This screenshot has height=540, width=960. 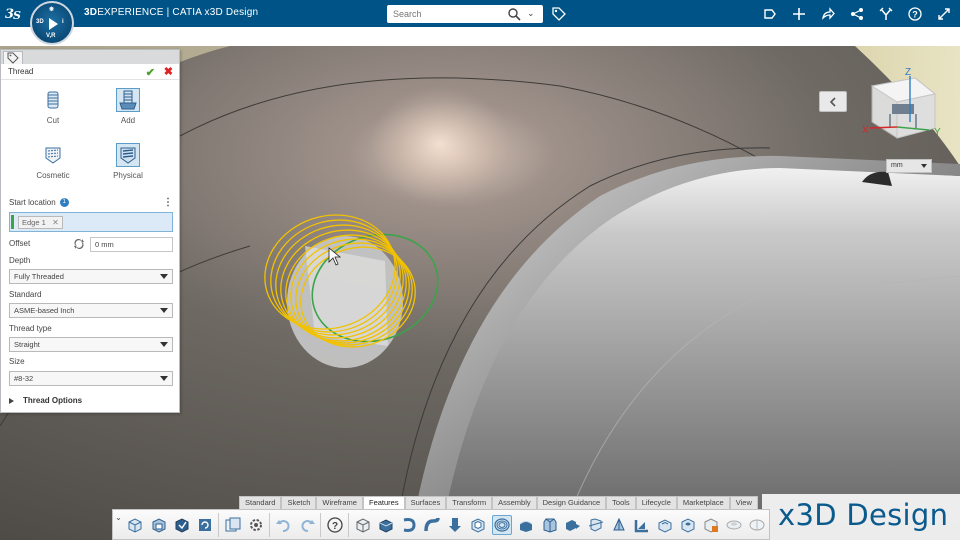 What do you see at coordinates (164, 310) in the screenshot?
I see `standard-dropdown-arrow-icon` at bounding box center [164, 310].